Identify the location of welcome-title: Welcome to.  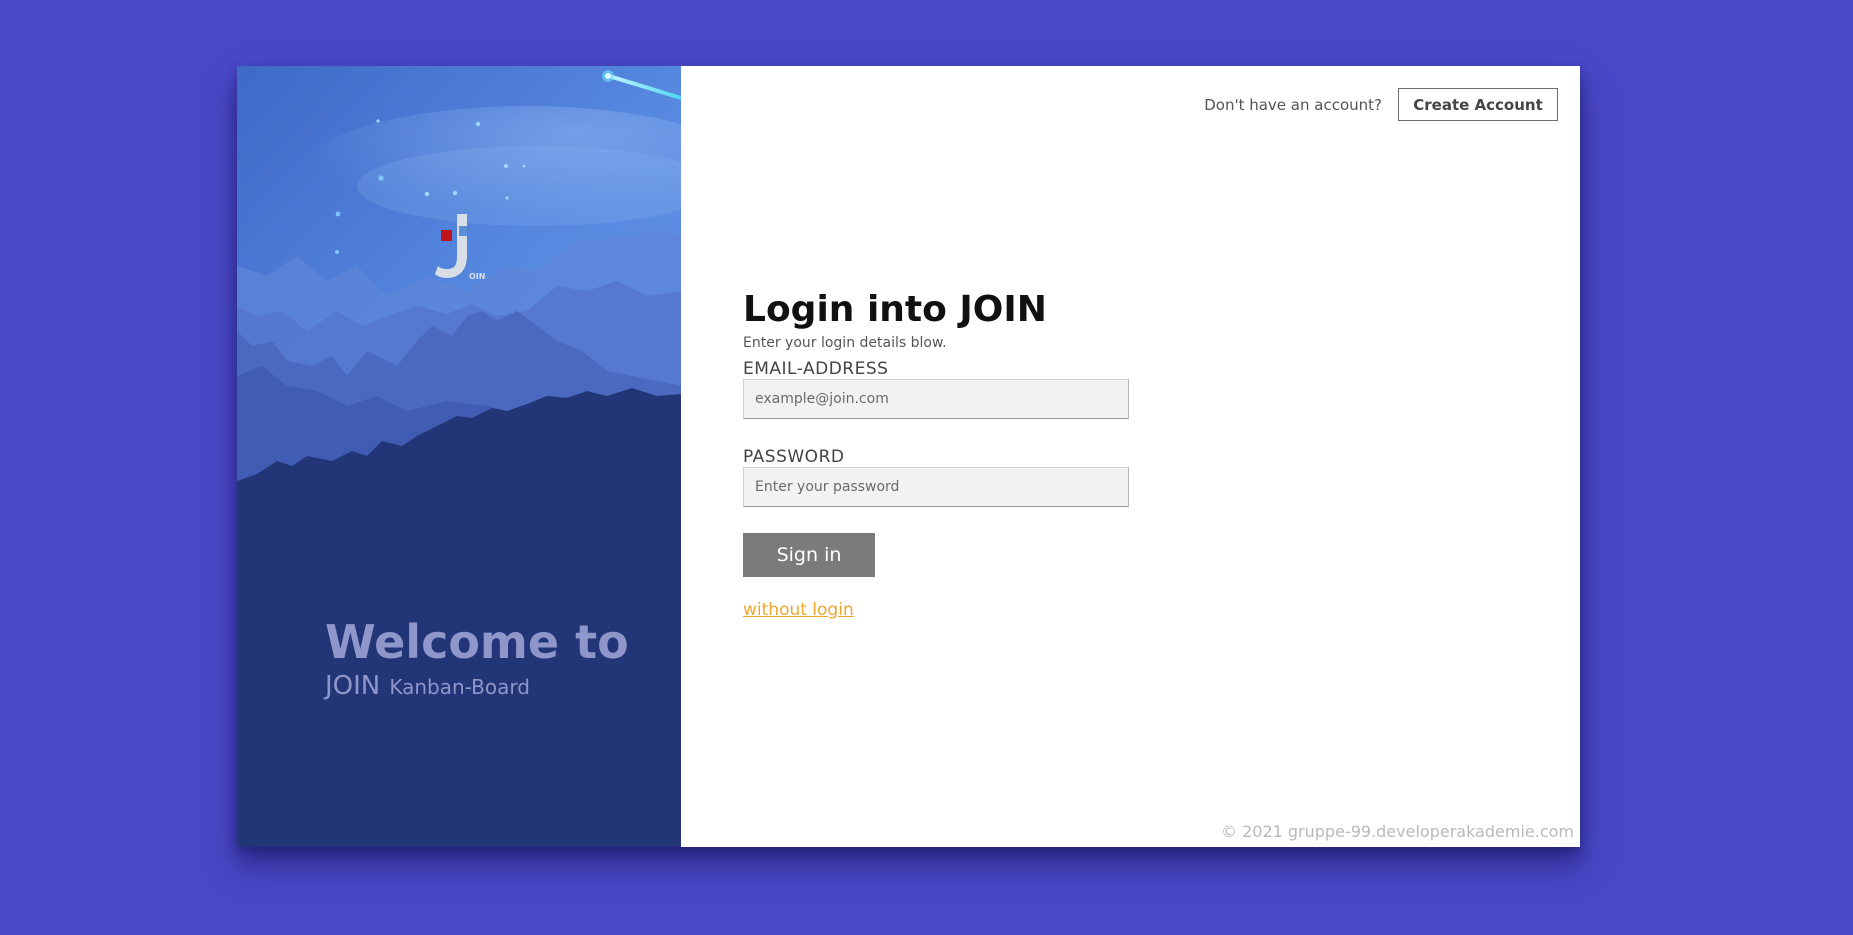
(477, 642).